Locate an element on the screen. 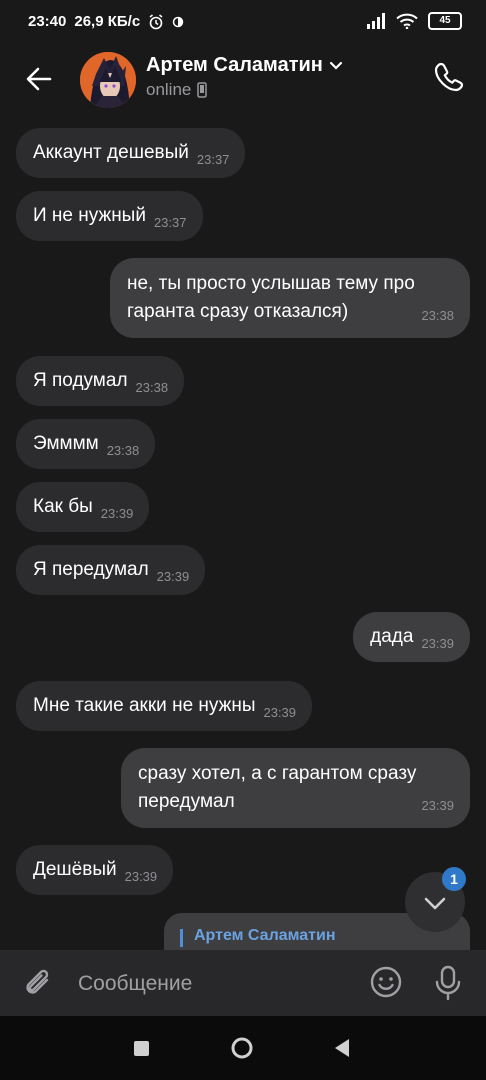 The width and height of the screenshot is (486, 1080). paperclip-icon is located at coordinates (39, 983).